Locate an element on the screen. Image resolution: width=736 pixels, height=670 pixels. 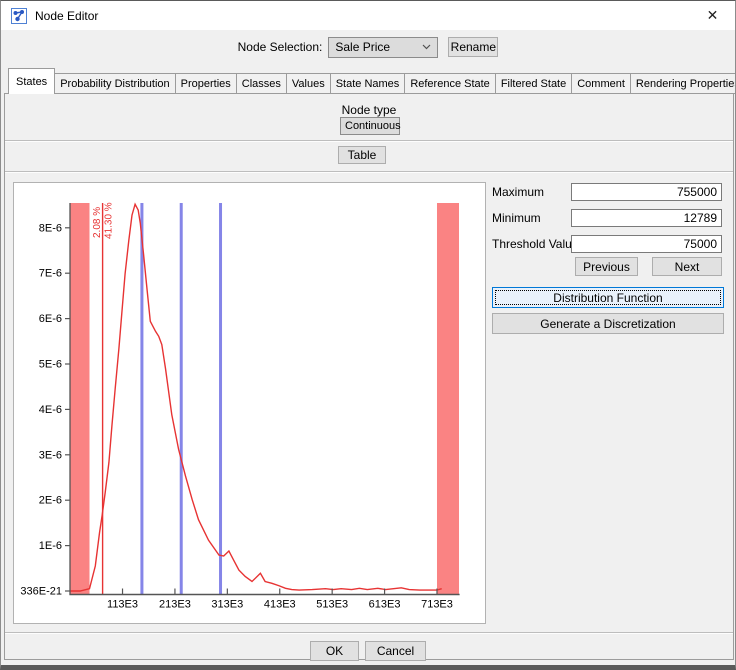
x-tick-label: 113E3 is located at coordinates (122, 605).